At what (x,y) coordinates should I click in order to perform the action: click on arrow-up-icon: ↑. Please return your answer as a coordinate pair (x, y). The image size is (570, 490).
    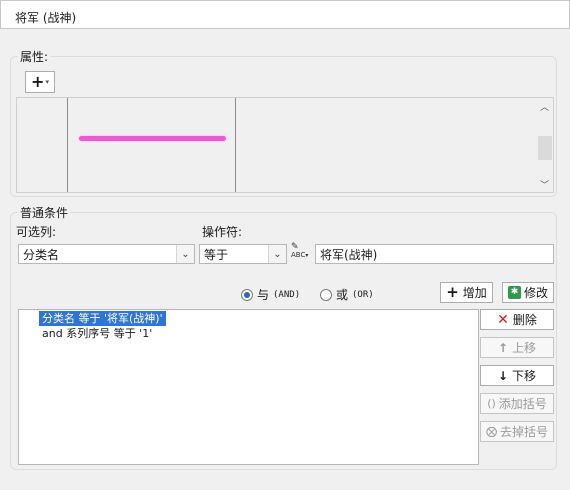
    Looking at the image, I should click on (503, 347).